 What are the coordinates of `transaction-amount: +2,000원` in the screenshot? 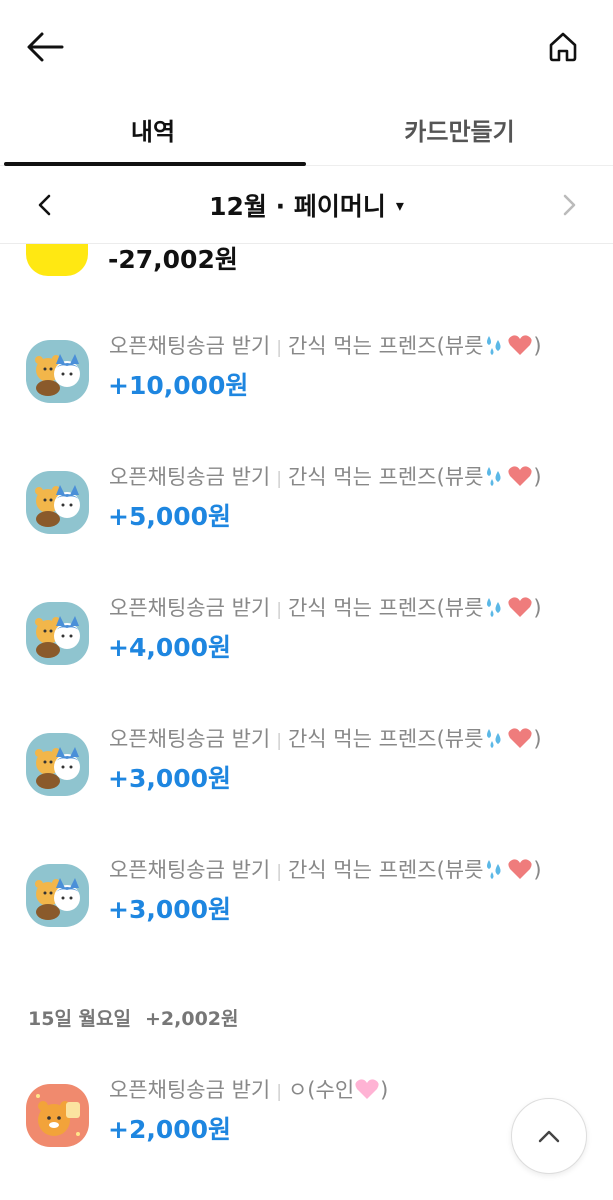 It's located at (170, 1129).